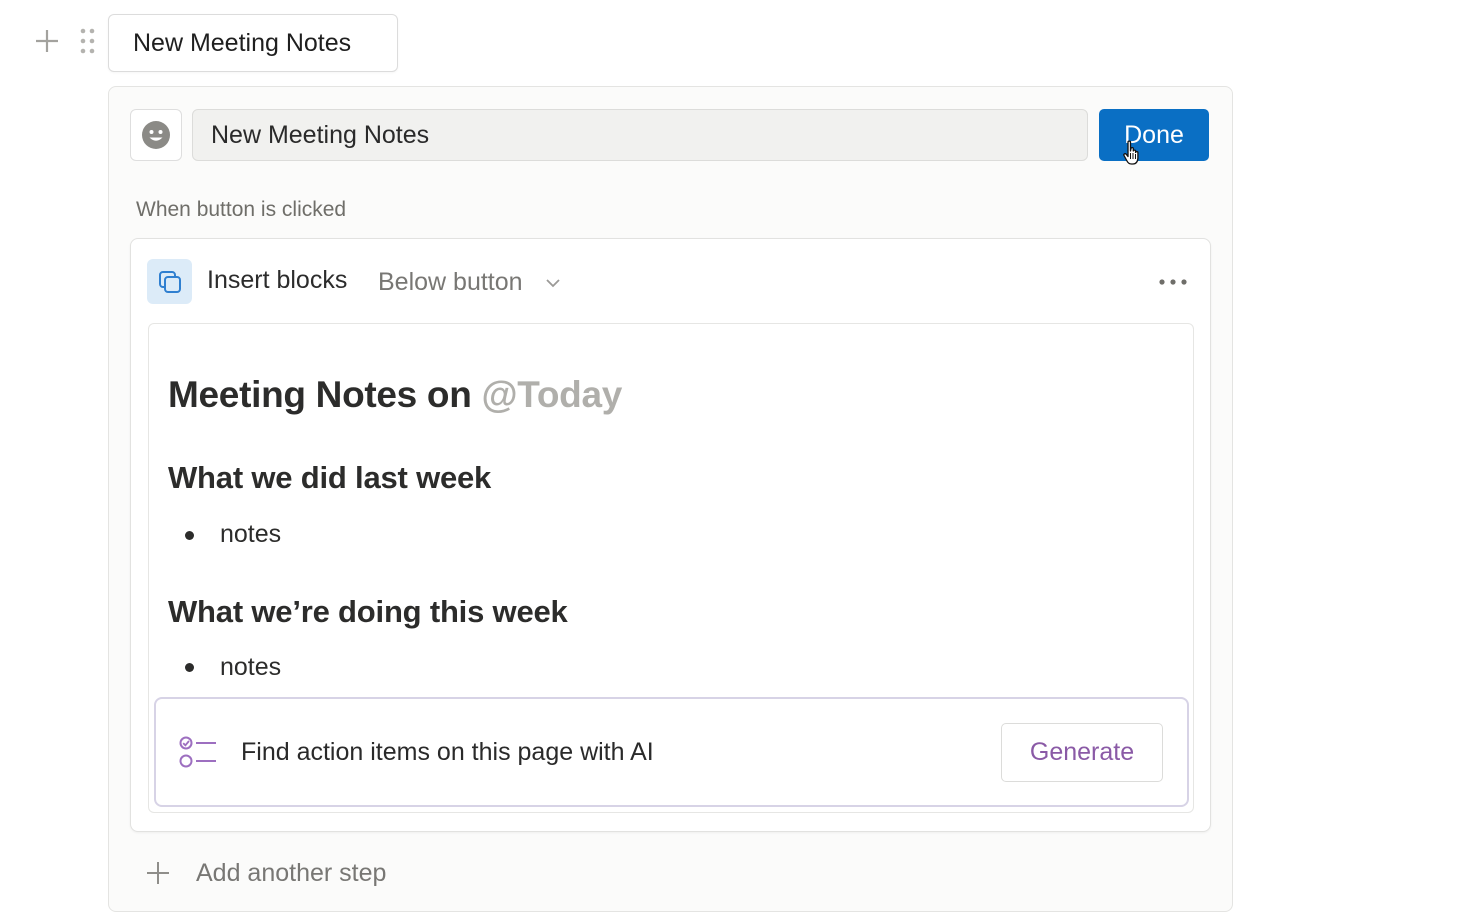 The image size is (1467, 924). Describe the element at coordinates (325, 394) in the screenshot. I see `template-heading-text: Meeting Notes on` at that location.